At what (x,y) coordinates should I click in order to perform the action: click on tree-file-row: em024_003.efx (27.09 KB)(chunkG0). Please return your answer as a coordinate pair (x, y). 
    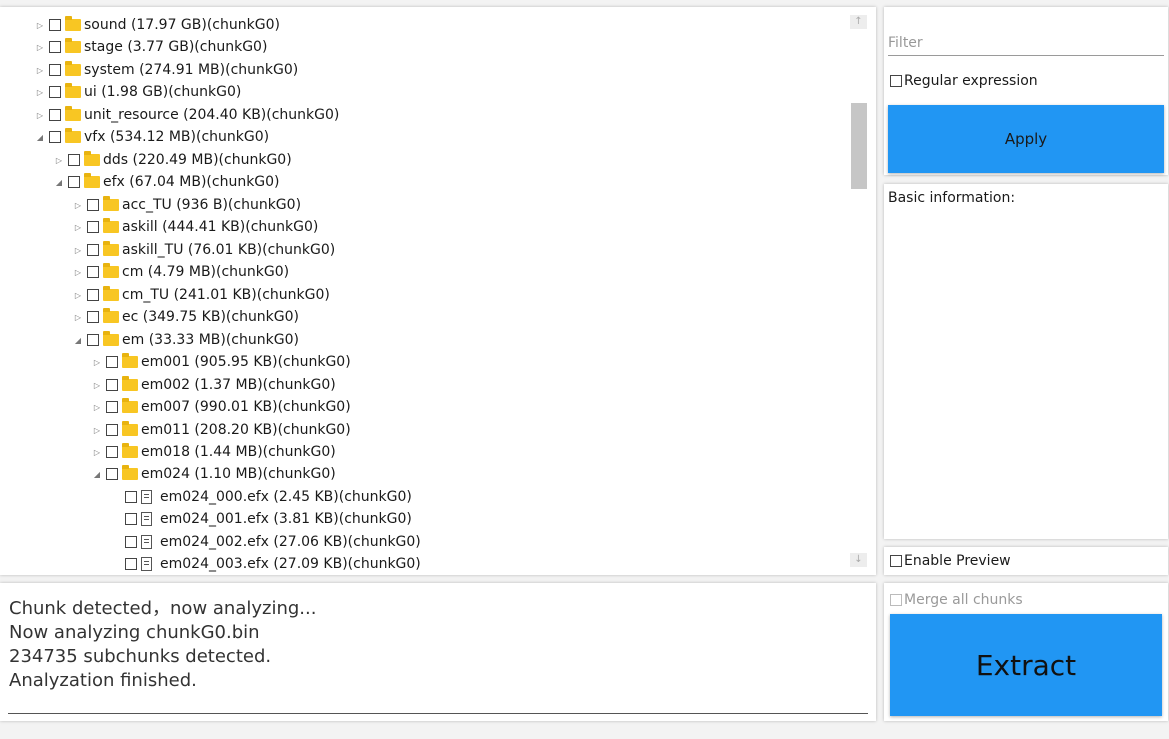
    Looking at the image, I should click on (210, 564).